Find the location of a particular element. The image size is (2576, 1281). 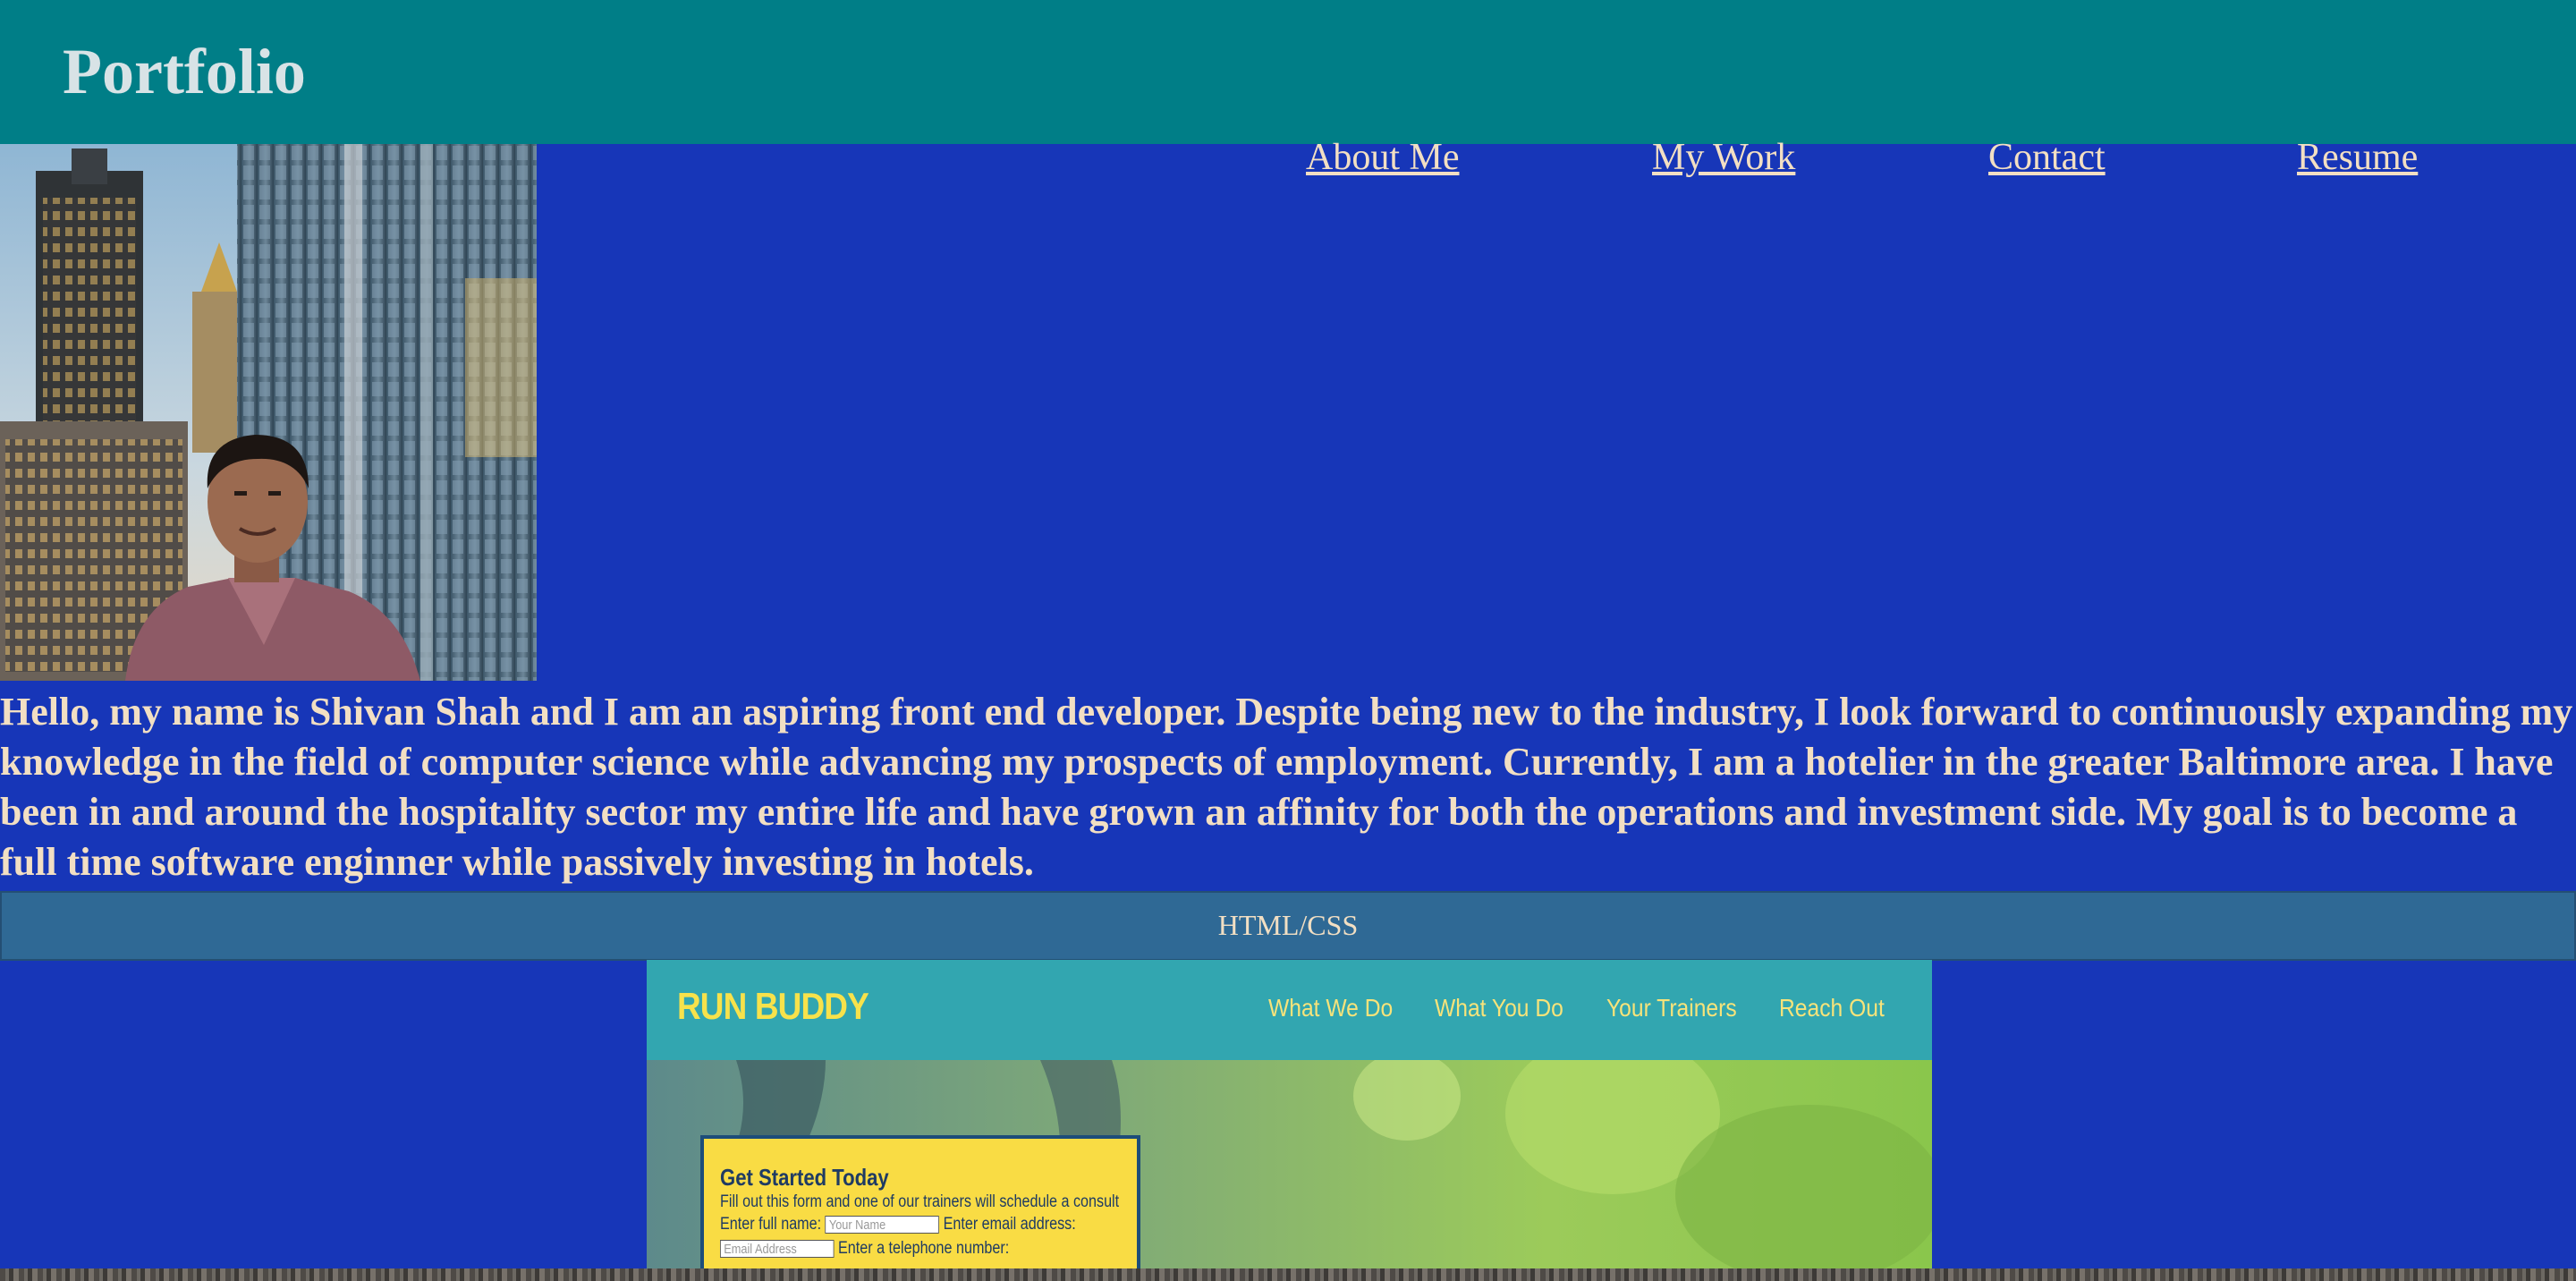

work-section-header: HTML/CSS is located at coordinates (1288, 926).